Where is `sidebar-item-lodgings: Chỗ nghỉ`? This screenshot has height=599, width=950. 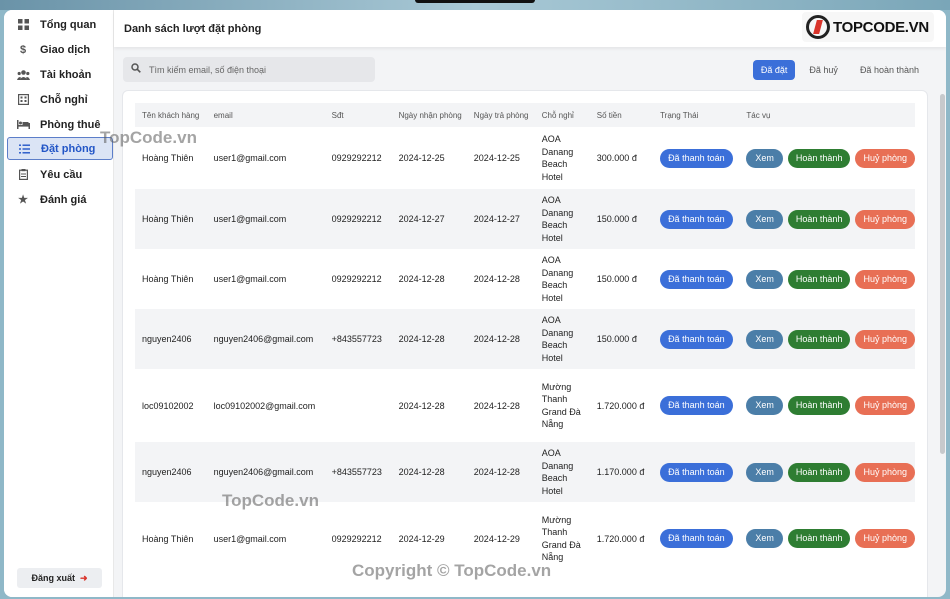 sidebar-item-lodgings: Chỗ nghỉ is located at coordinates (60, 99).